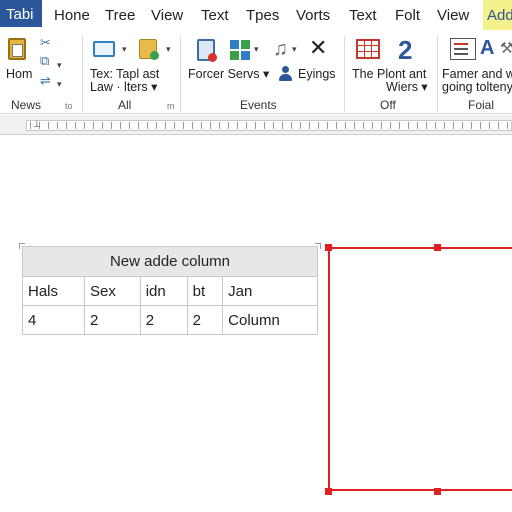  What do you see at coordinates (270, 125) in the screenshot?
I see `ruler-ticks` at bounding box center [270, 125].